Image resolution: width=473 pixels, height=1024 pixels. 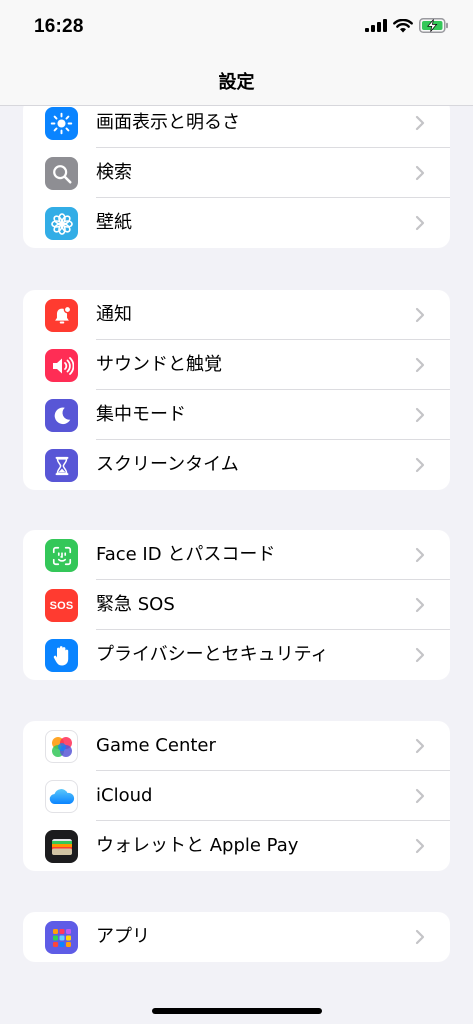 What do you see at coordinates (114, 314) in the screenshot?
I see `settings-row-label: 通知` at bounding box center [114, 314].